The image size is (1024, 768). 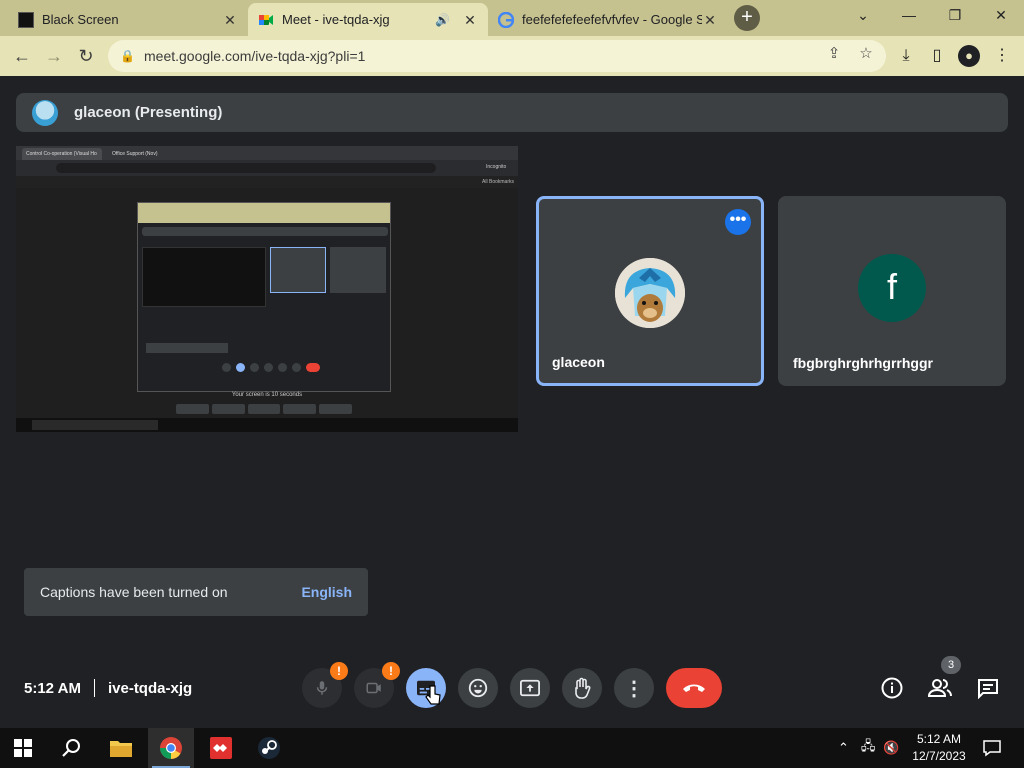 I want to click on glaceon-avatar, so click(x=650, y=293).